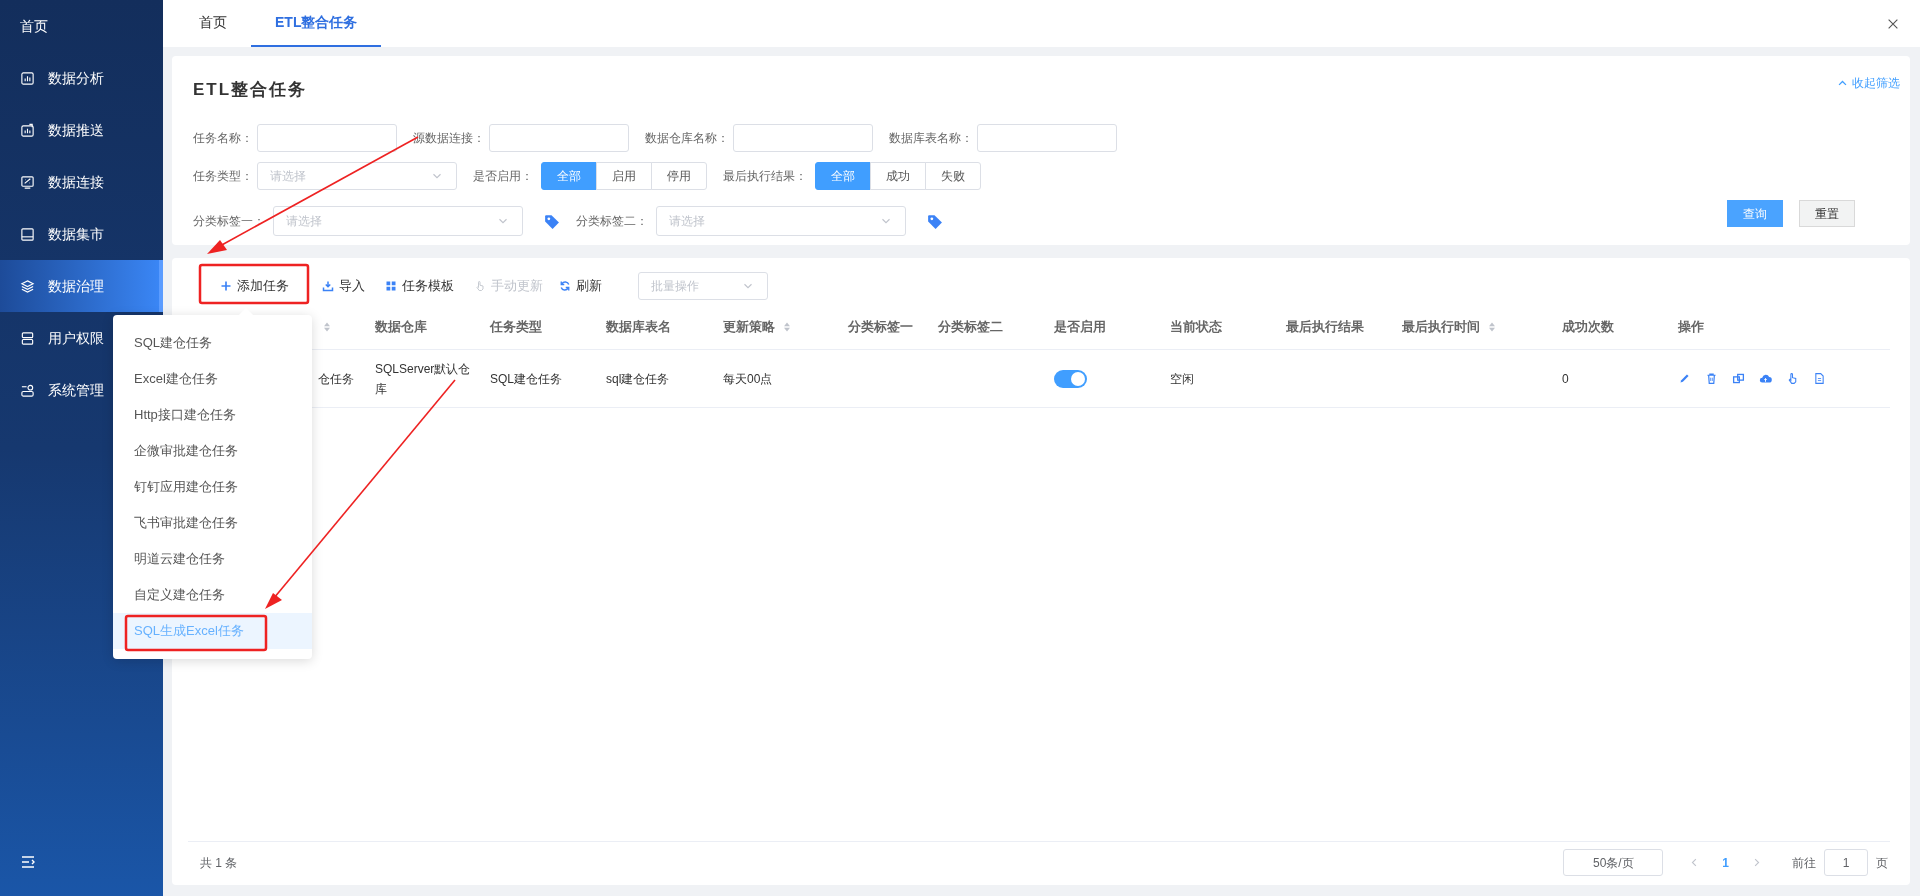 The height and width of the screenshot is (896, 1920). I want to click on field-label: 最后执行结果：, so click(765, 176).